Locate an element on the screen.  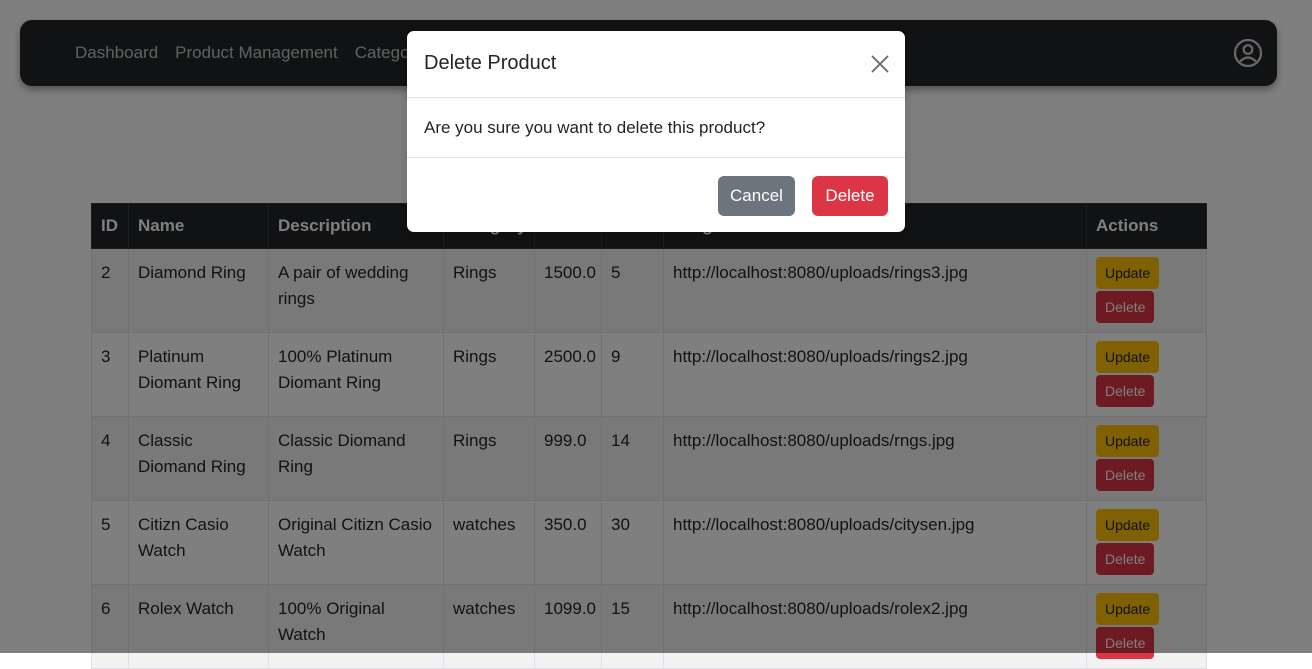
modal-title: Delete Product is located at coordinates (490, 63).